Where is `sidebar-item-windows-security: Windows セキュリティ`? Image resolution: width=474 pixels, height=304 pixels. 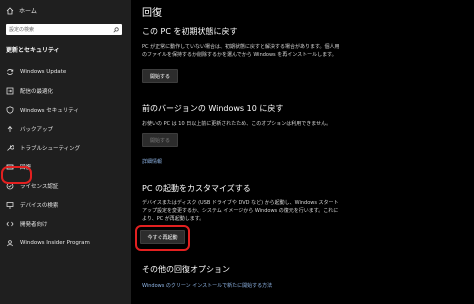 sidebar-item-windows-security: Windows セキュリティ is located at coordinates (65, 109).